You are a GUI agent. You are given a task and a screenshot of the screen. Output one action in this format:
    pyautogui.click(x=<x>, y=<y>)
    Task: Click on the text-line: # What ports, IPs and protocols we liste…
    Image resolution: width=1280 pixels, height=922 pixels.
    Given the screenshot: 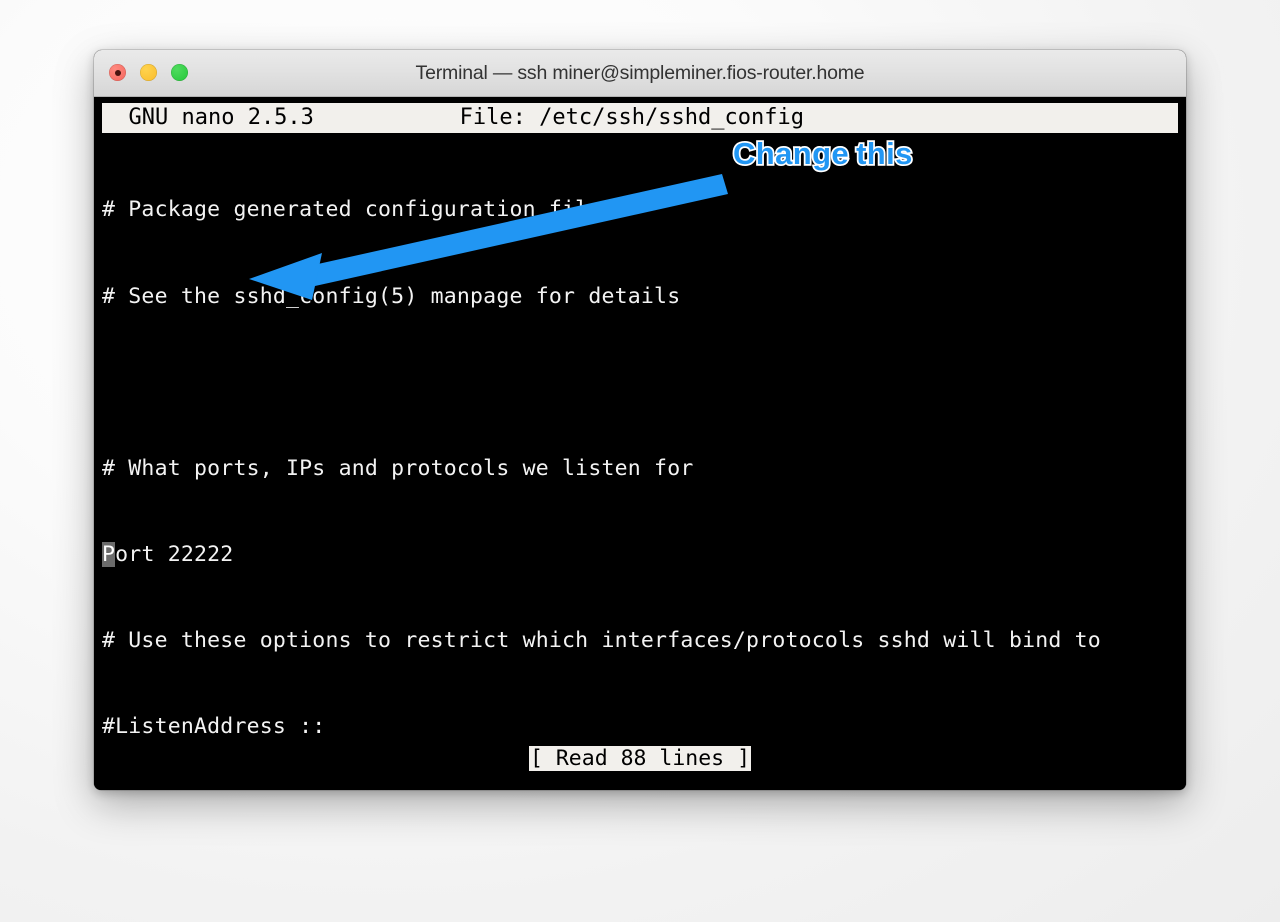 What is the action you would take?
    pyautogui.click(x=398, y=468)
    